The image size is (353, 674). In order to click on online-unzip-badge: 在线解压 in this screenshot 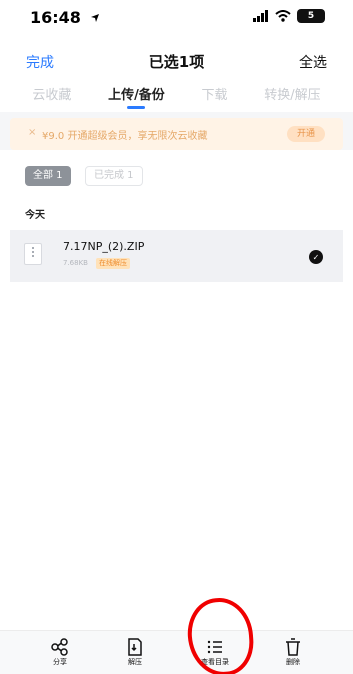, I will do `click(113, 263)`.